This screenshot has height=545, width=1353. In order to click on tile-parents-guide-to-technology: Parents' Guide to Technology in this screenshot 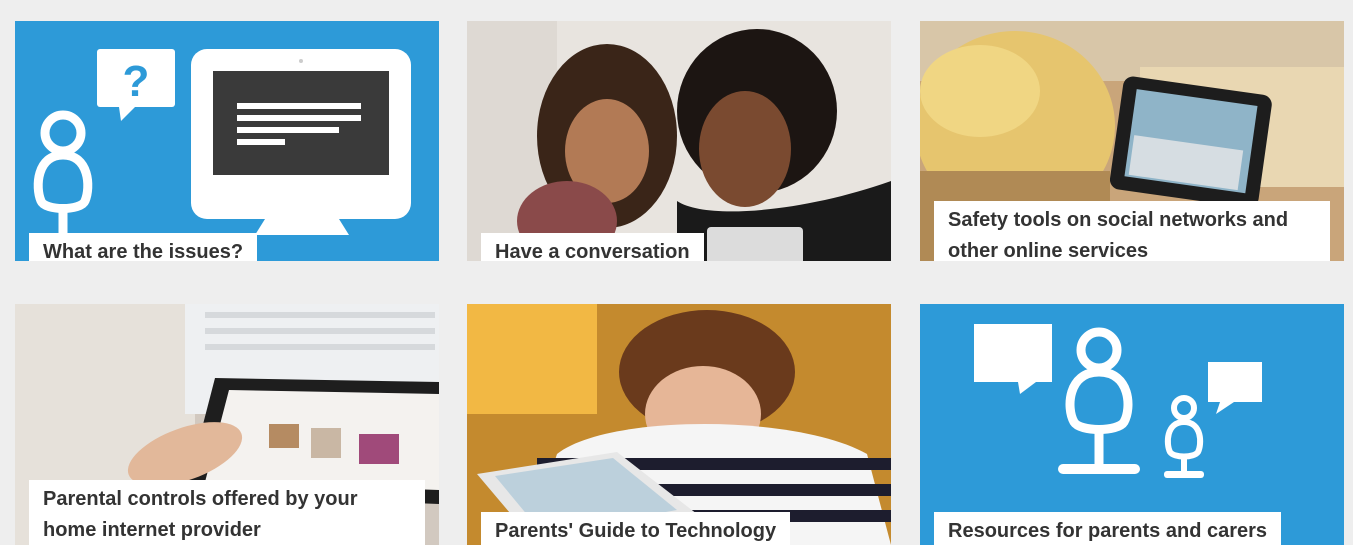, I will do `click(679, 424)`.